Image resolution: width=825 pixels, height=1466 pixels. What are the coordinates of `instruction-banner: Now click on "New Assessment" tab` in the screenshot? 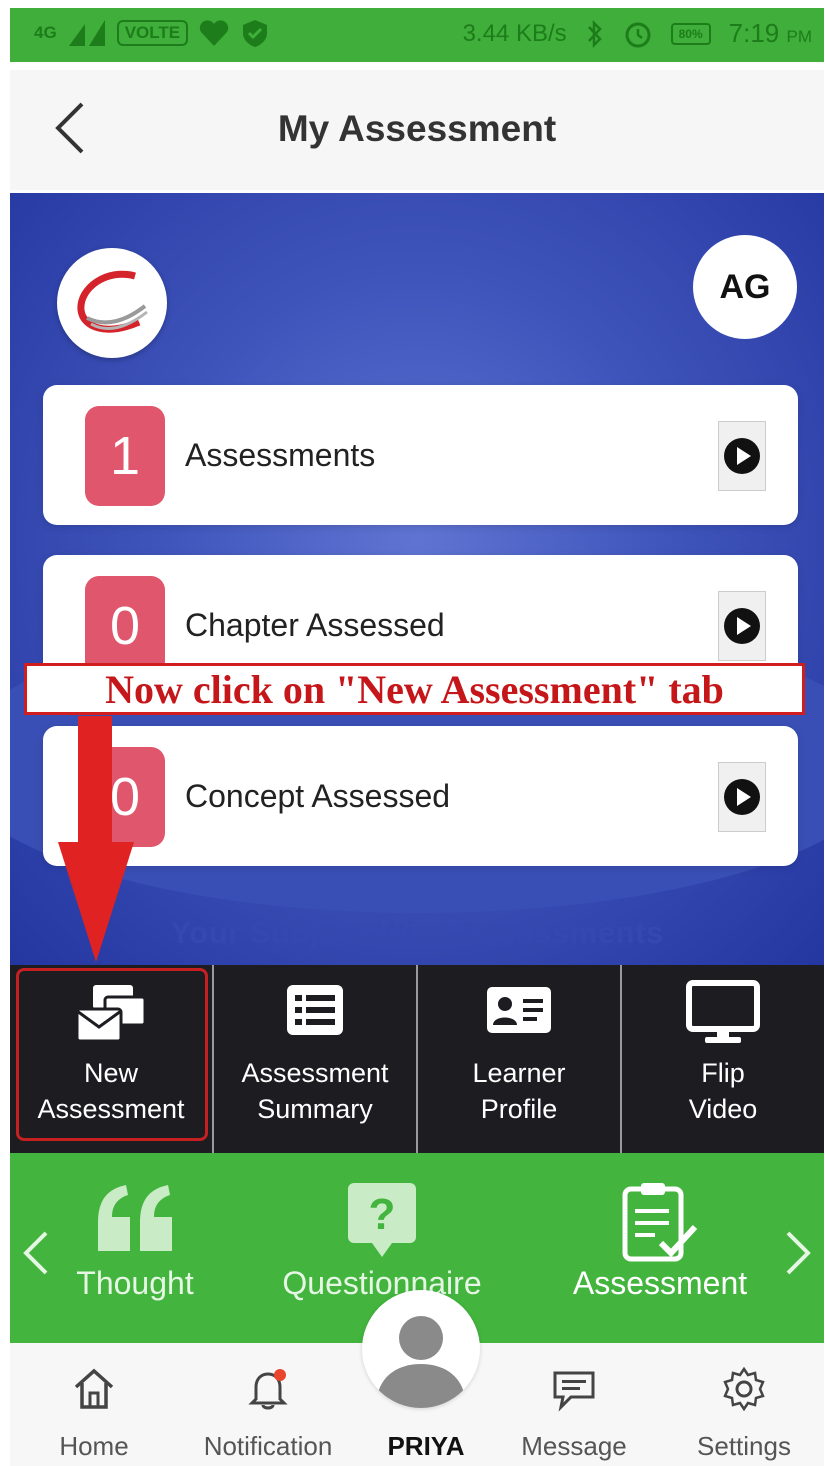 It's located at (414, 689).